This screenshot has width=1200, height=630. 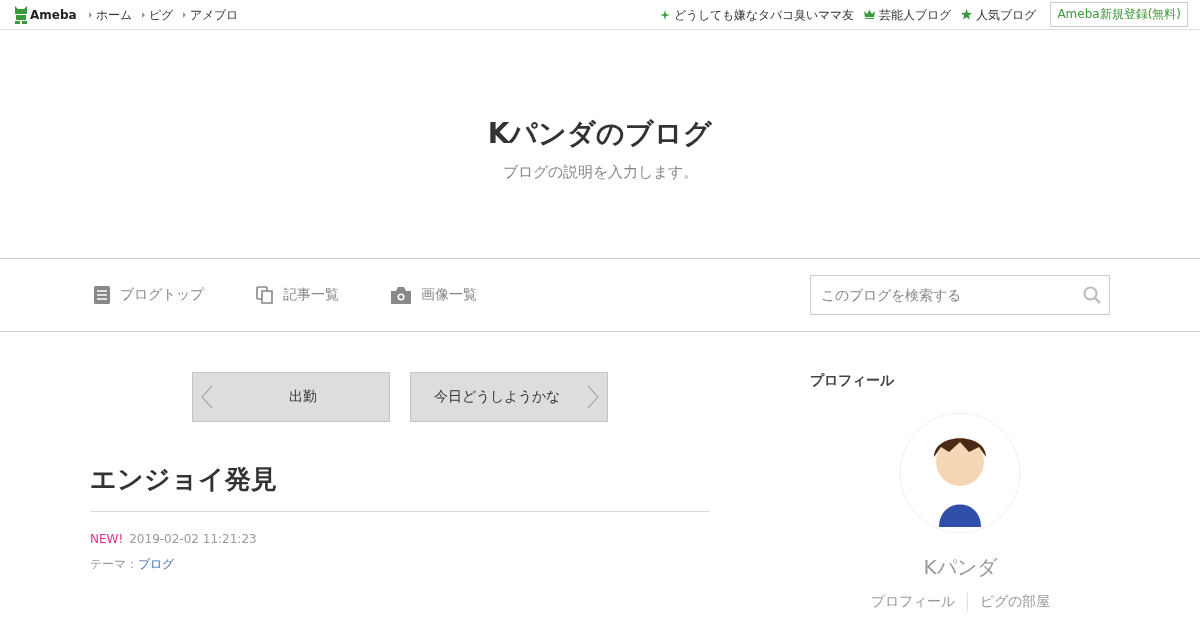 I want to click on document-icon, so click(x=102, y=295).